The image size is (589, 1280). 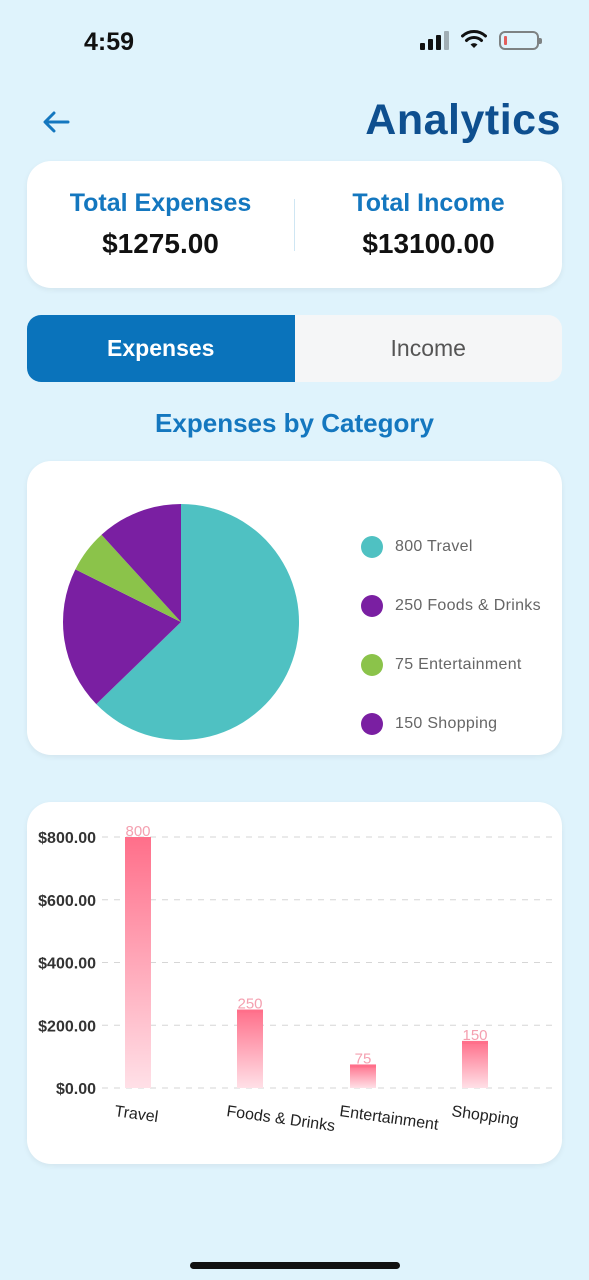 I want to click on total-income-label: Total Income, so click(x=428, y=203).